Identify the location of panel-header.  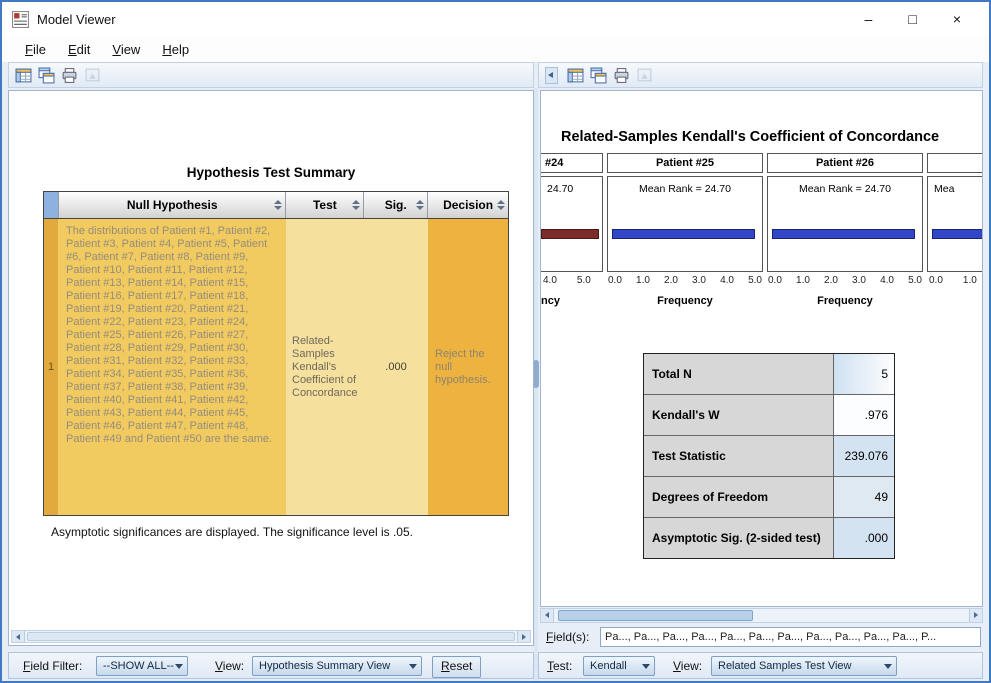
(954, 163).